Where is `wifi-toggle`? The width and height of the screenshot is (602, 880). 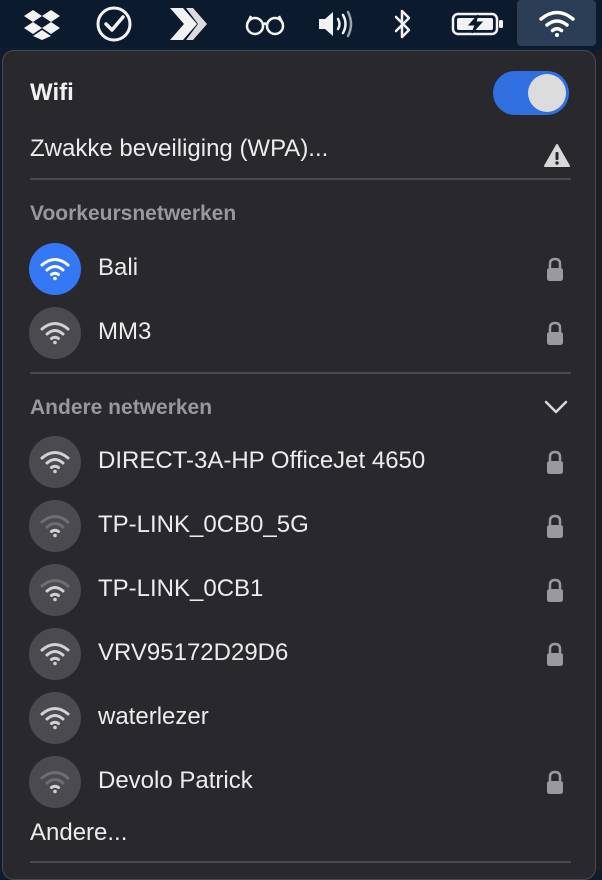 wifi-toggle is located at coordinates (531, 93).